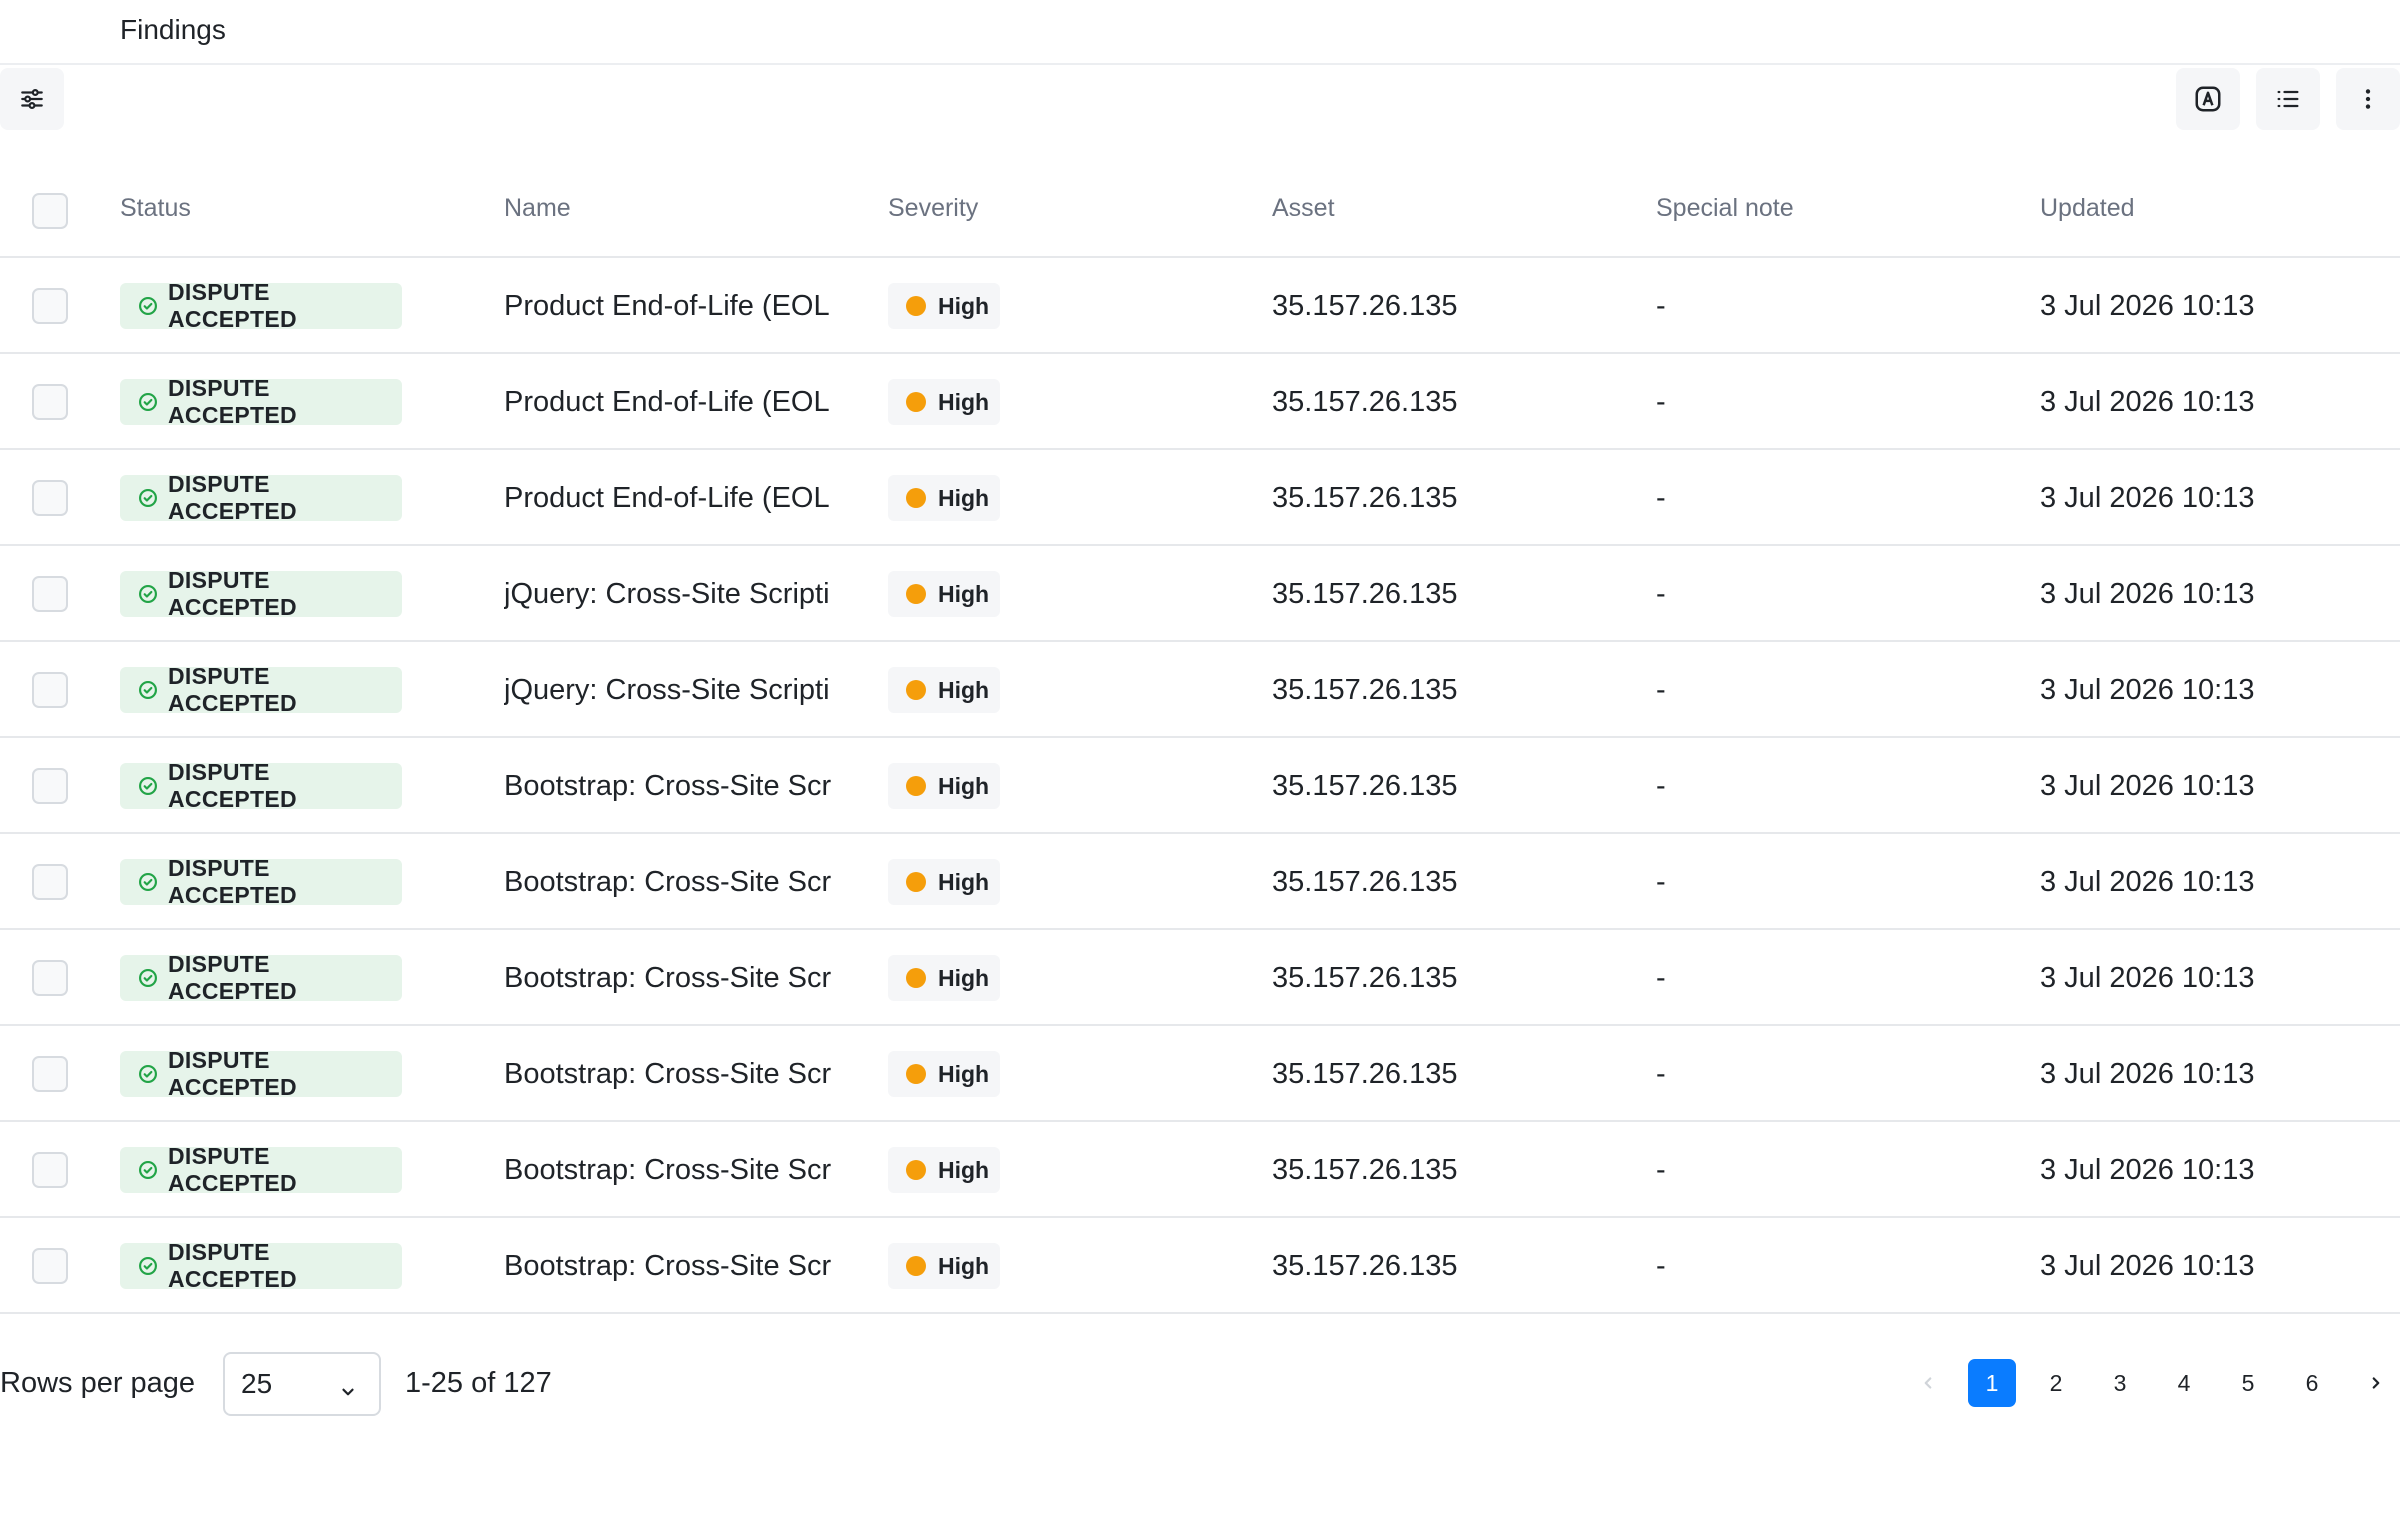 This screenshot has height=1522, width=2400. What do you see at coordinates (50, 211) in the screenshot?
I see `select-all-checkbox` at bounding box center [50, 211].